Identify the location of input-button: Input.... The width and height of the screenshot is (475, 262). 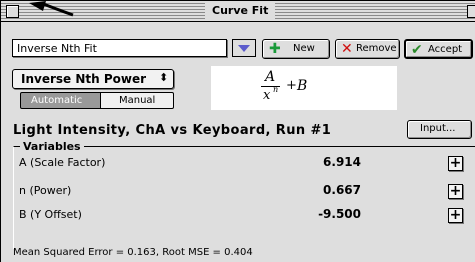
(439, 129).